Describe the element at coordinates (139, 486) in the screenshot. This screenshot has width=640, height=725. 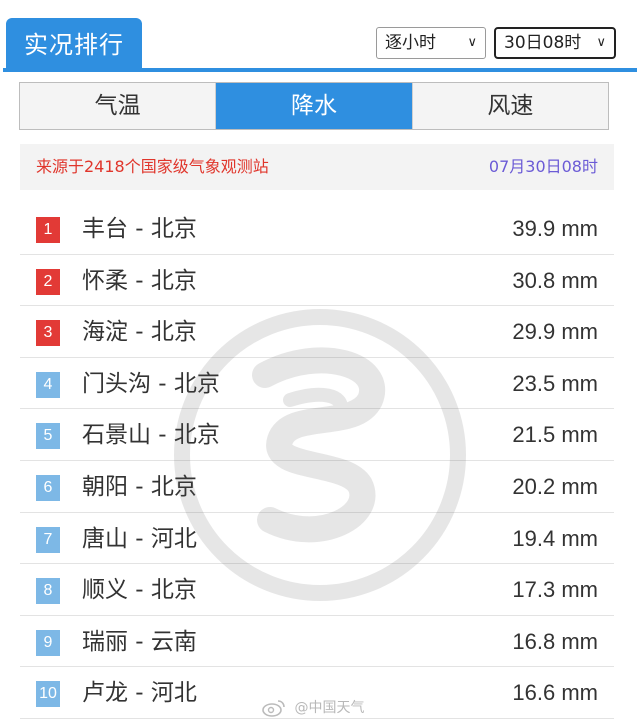
I see `station-name: 朝阳 - 北京` at that location.